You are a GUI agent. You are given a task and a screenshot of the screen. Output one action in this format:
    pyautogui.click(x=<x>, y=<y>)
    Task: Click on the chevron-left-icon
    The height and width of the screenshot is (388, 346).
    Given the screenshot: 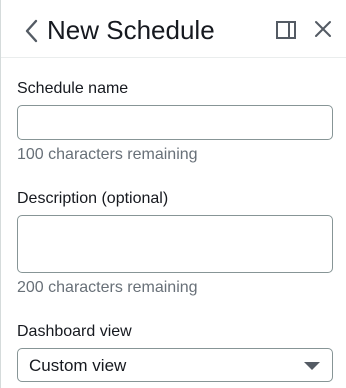 What is the action you would take?
    pyautogui.click(x=31, y=31)
    